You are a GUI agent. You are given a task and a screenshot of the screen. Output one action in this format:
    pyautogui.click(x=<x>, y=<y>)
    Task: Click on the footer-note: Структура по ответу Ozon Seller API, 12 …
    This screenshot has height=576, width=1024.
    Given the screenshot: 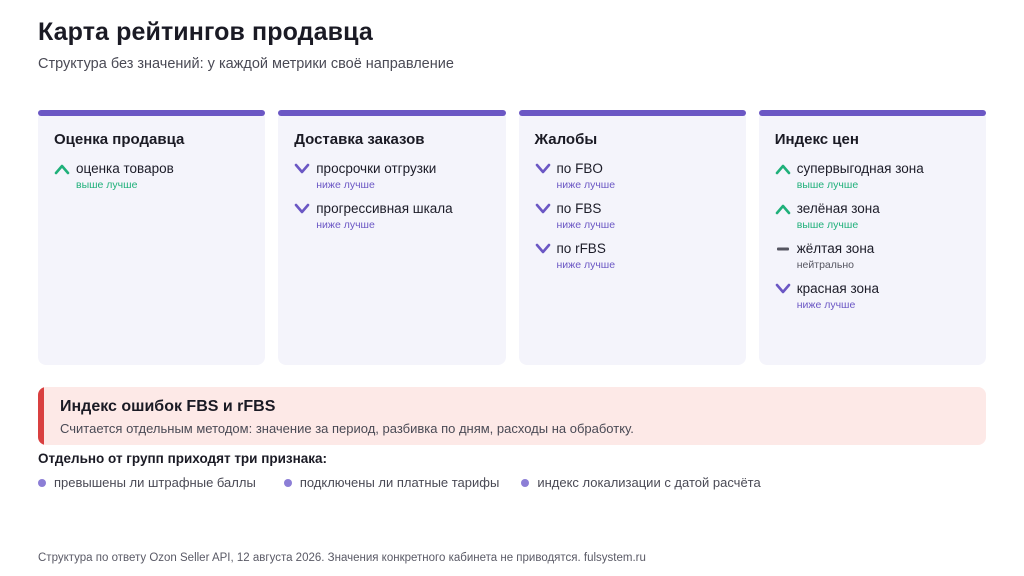 What is the action you would take?
    pyautogui.click(x=342, y=558)
    